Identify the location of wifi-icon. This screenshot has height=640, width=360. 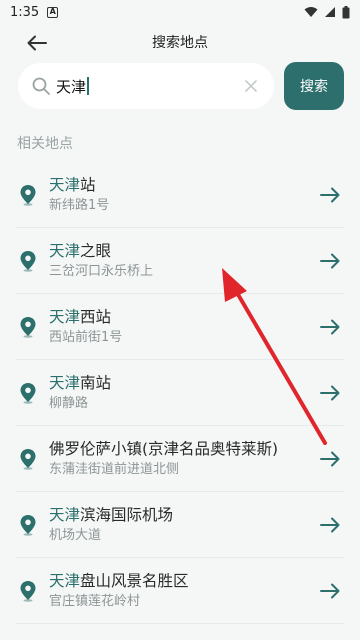
(311, 12).